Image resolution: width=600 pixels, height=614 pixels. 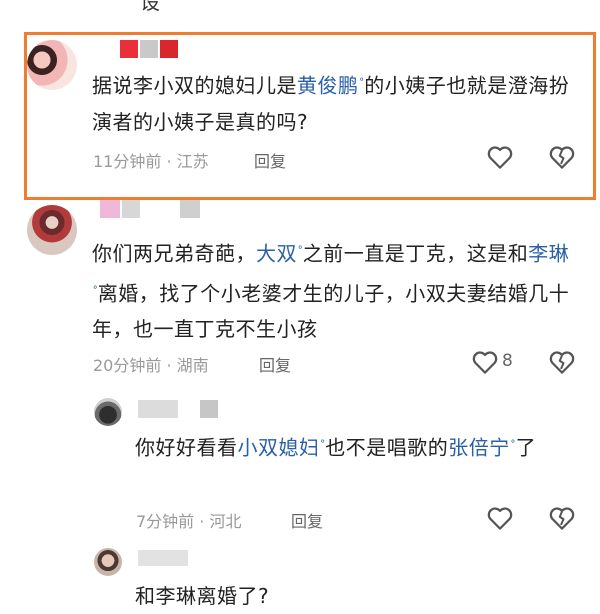 I want to click on comment-text: 你好好看看小双媳妇ᐤ也不是唱歌的张倍宁ᐤ了, so click(x=355, y=446).